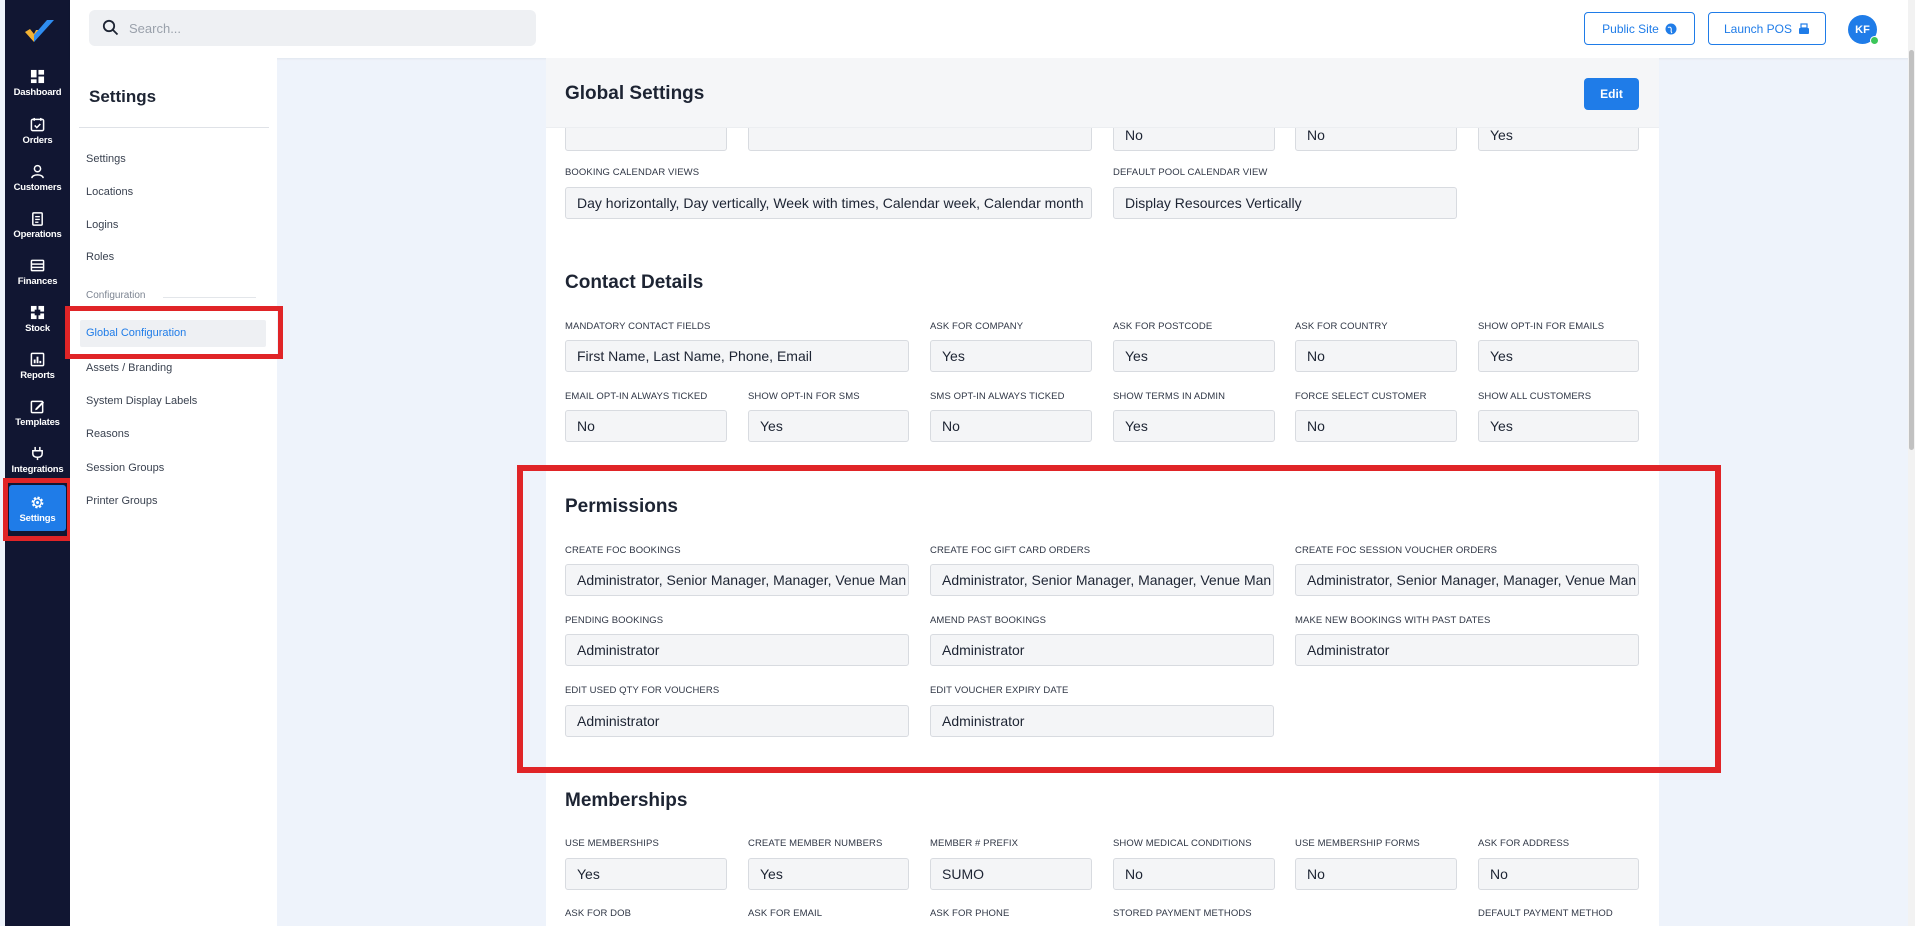 This screenshot has width=1915, height=926. Describe the element at coordinates (37, 171) in the screenshot. I see `user-icon` at that location.